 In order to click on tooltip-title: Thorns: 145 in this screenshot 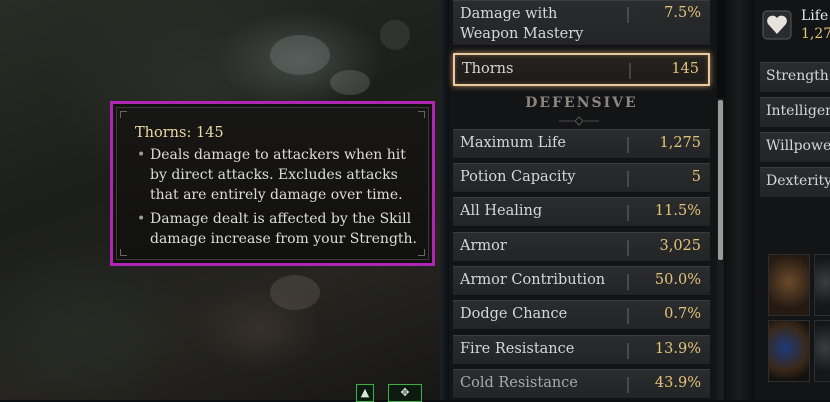, I will do `click(179, 133)`.